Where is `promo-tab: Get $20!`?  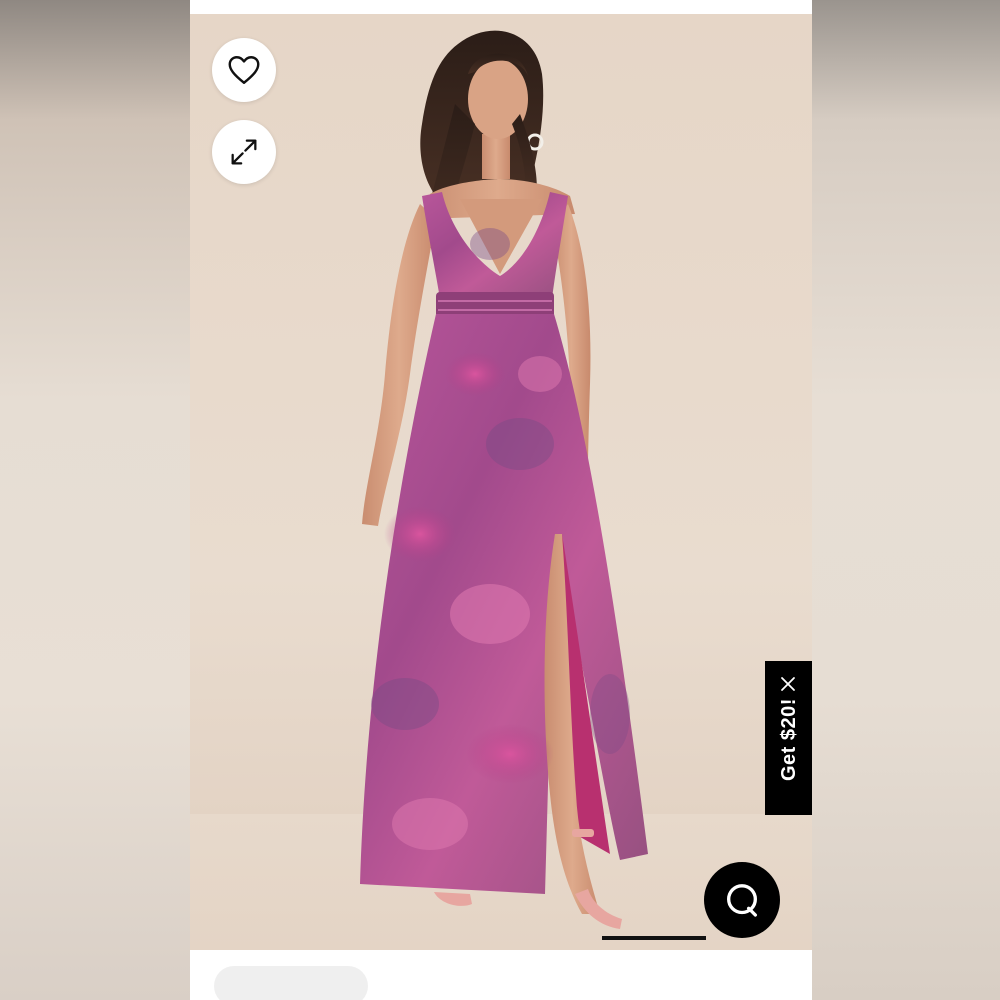
promo-tab: Get $20! is located at coordinates (788, 738).